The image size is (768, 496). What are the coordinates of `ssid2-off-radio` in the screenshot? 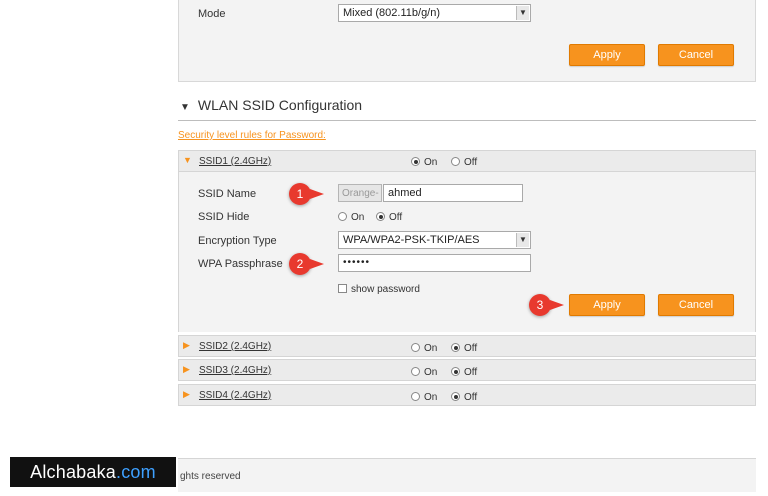 It's located at (455, 347).